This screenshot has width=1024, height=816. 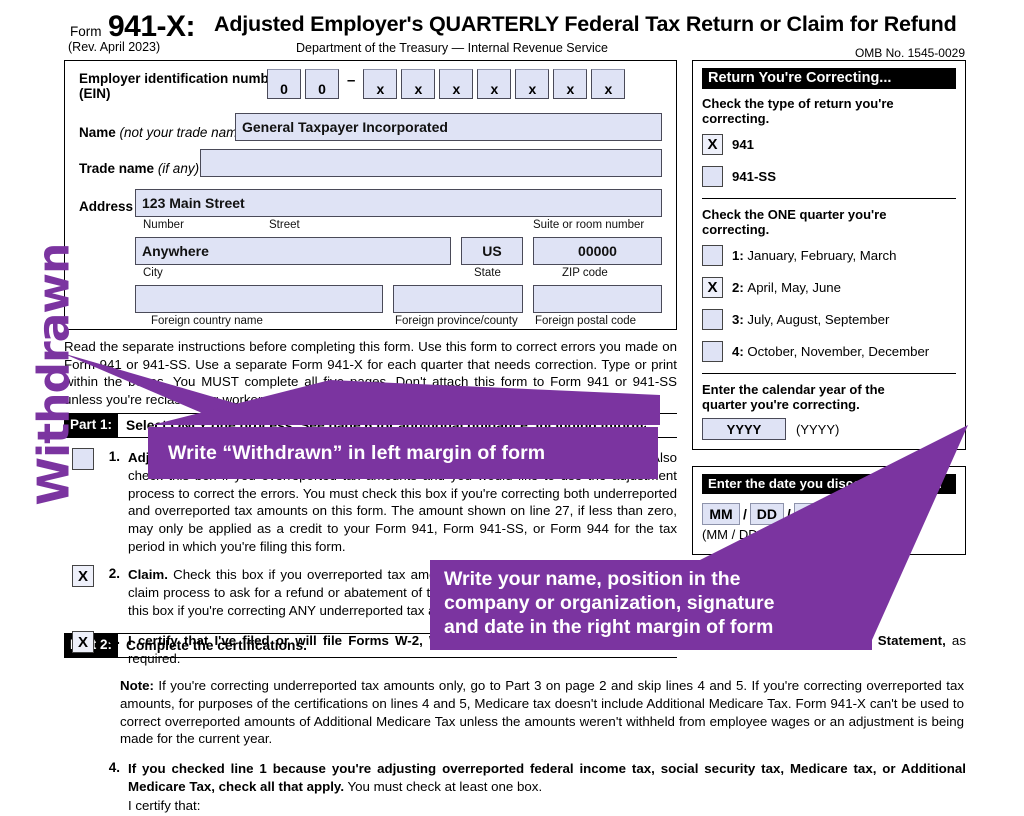 I want to click on quarter-4-checkbox, so click(x=712, y=351).